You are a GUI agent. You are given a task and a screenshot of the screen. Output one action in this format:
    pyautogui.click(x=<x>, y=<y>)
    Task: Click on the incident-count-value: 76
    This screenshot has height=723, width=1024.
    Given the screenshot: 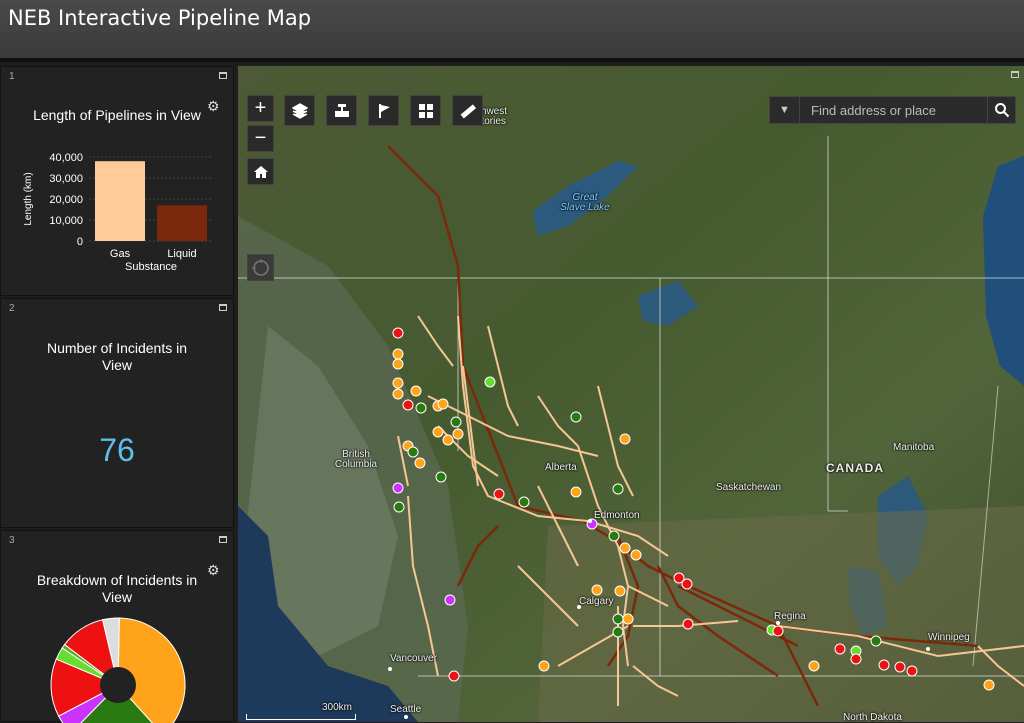 What is the action you would take?
    pyautogui.click(x=117, y=450)
    